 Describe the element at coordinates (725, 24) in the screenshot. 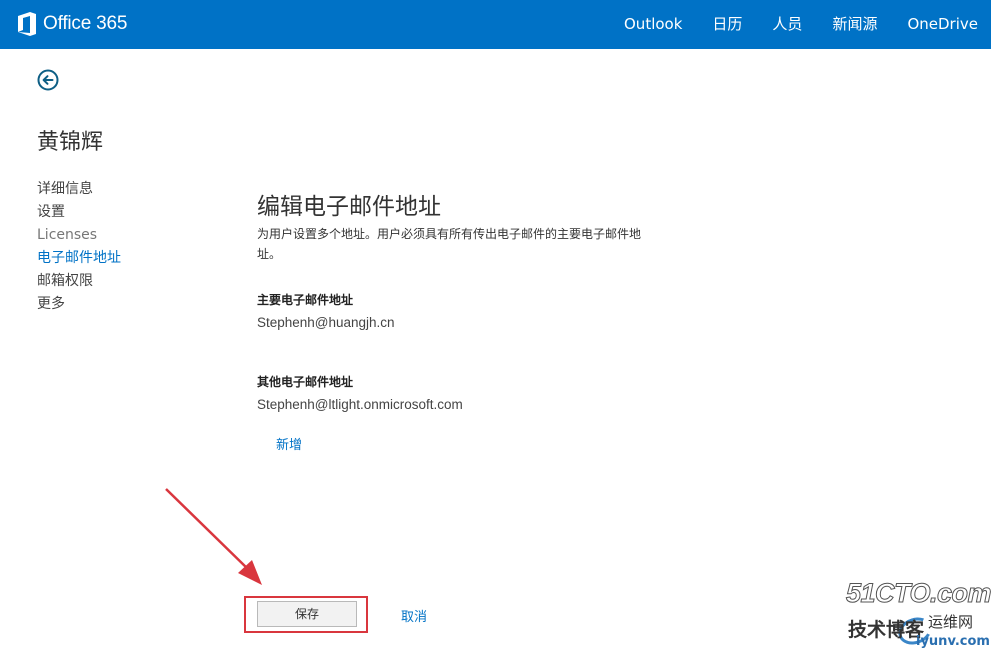

I see `nav-calendar: 日历` at that location.